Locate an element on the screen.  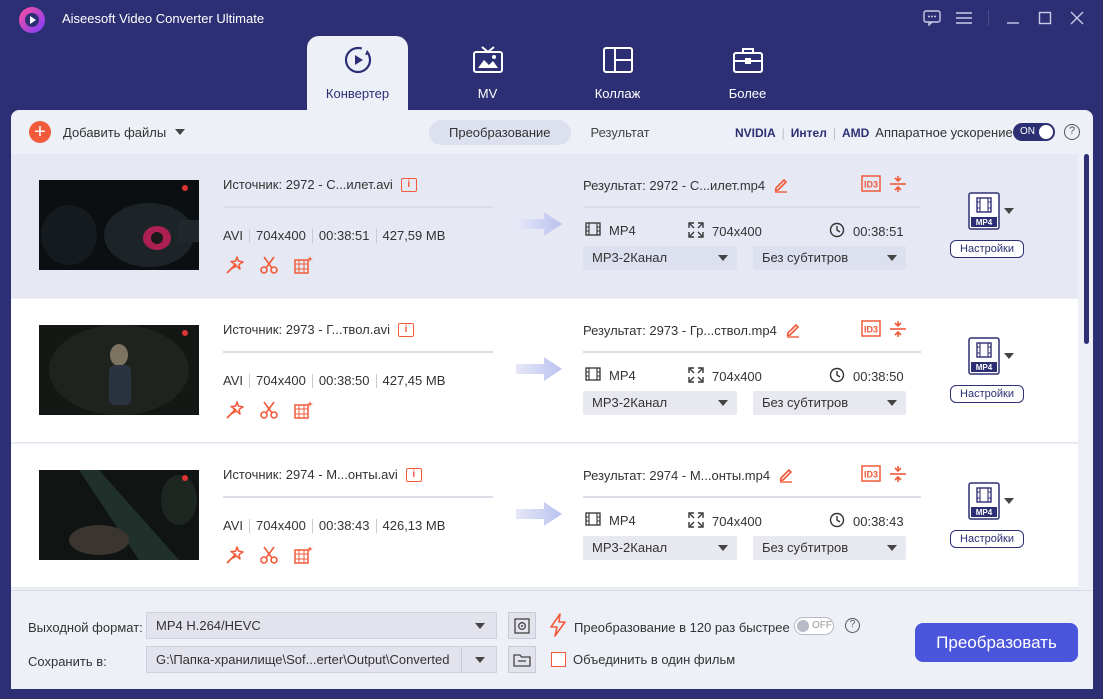
output-duration: 00:38:43 is located at coordinates (878, 521).